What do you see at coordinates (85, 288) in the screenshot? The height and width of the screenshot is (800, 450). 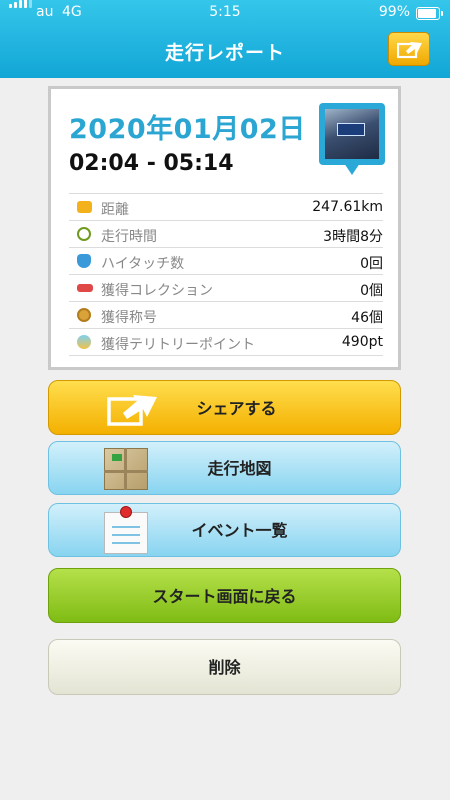 I see `car-icon` at bounding box center [85, 288].